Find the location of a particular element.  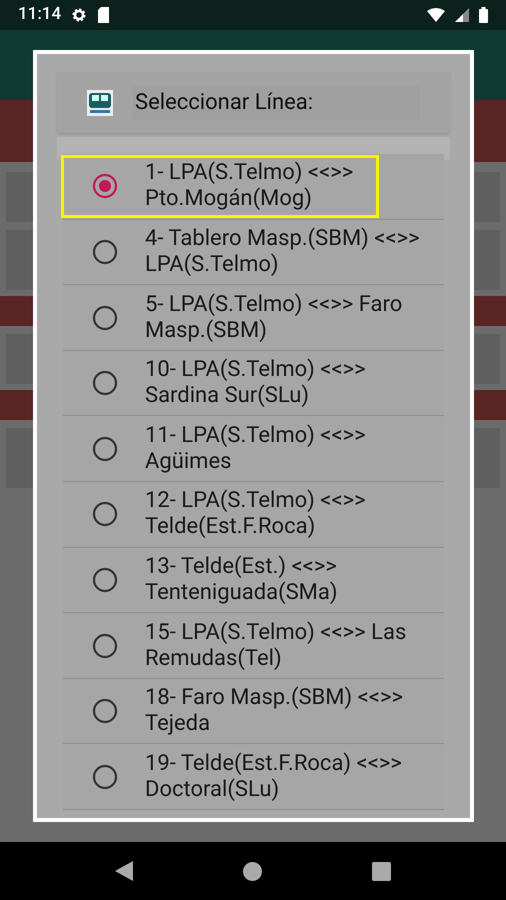

option-label: 13- Telde(Est.) <<>> Tenteniguada(SMa) is located at coordinates (241, 580).